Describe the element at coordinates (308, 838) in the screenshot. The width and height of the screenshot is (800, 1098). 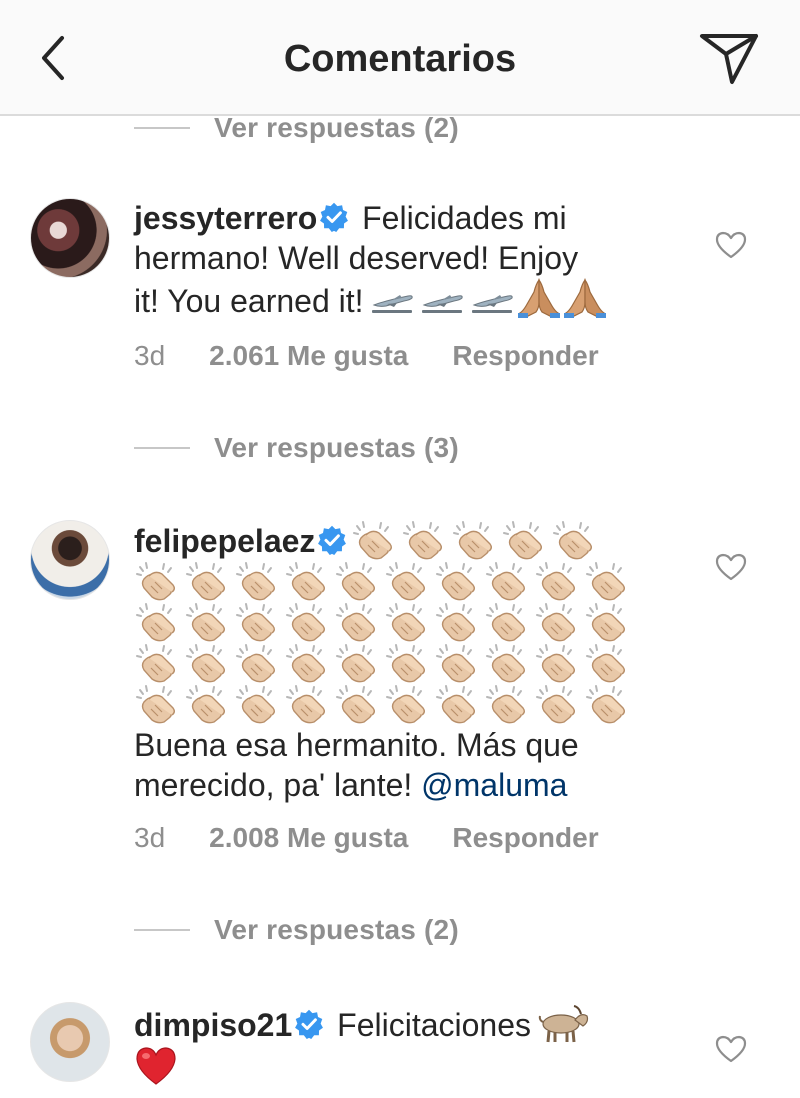
I see `comment-likes: 2.008 Me gusta` at that location.